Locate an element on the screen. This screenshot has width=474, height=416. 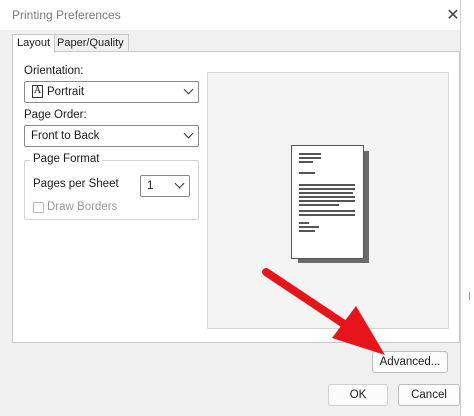
tab-layout: Layout is located at coordinates (34, 43).